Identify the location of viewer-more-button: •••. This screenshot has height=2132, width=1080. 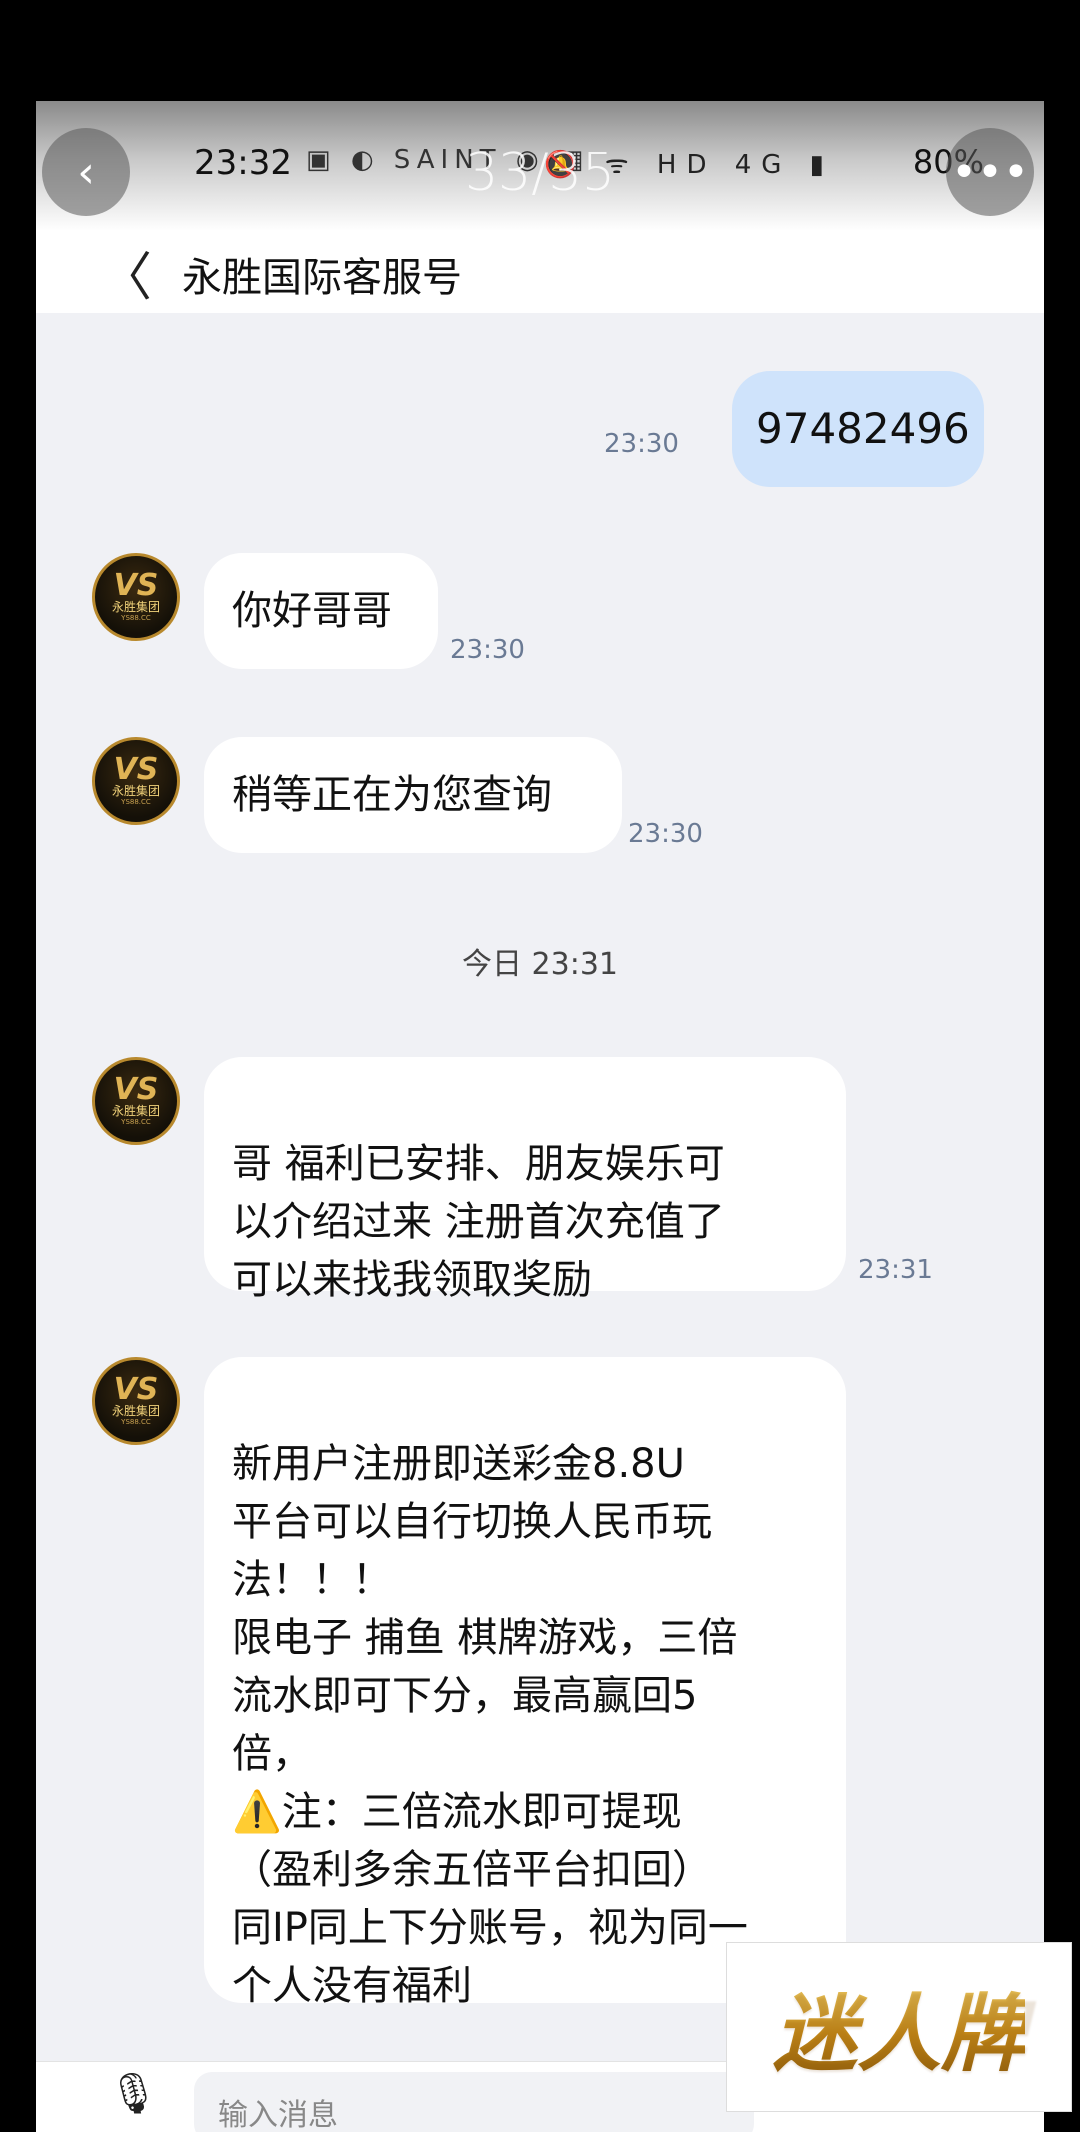
(990, 172).